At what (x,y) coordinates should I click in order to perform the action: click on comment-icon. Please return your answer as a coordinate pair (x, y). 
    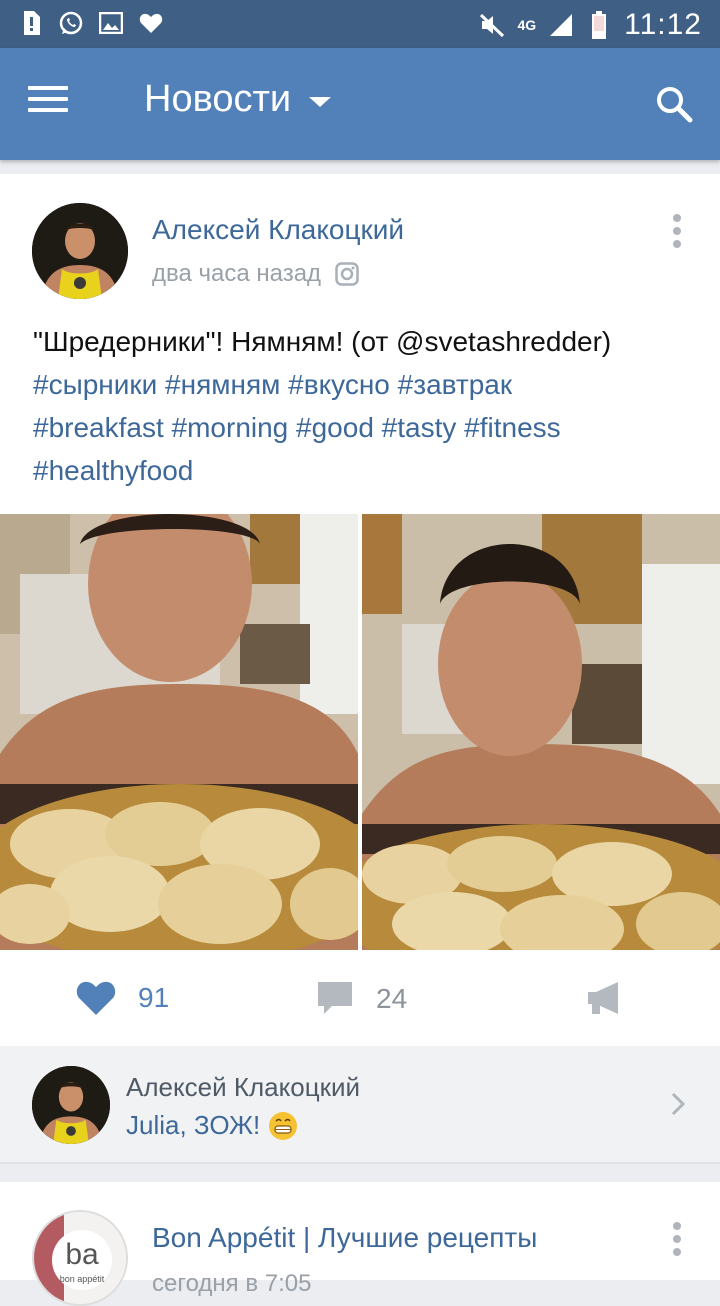
    Looking at the image, I should click on (335, 998).